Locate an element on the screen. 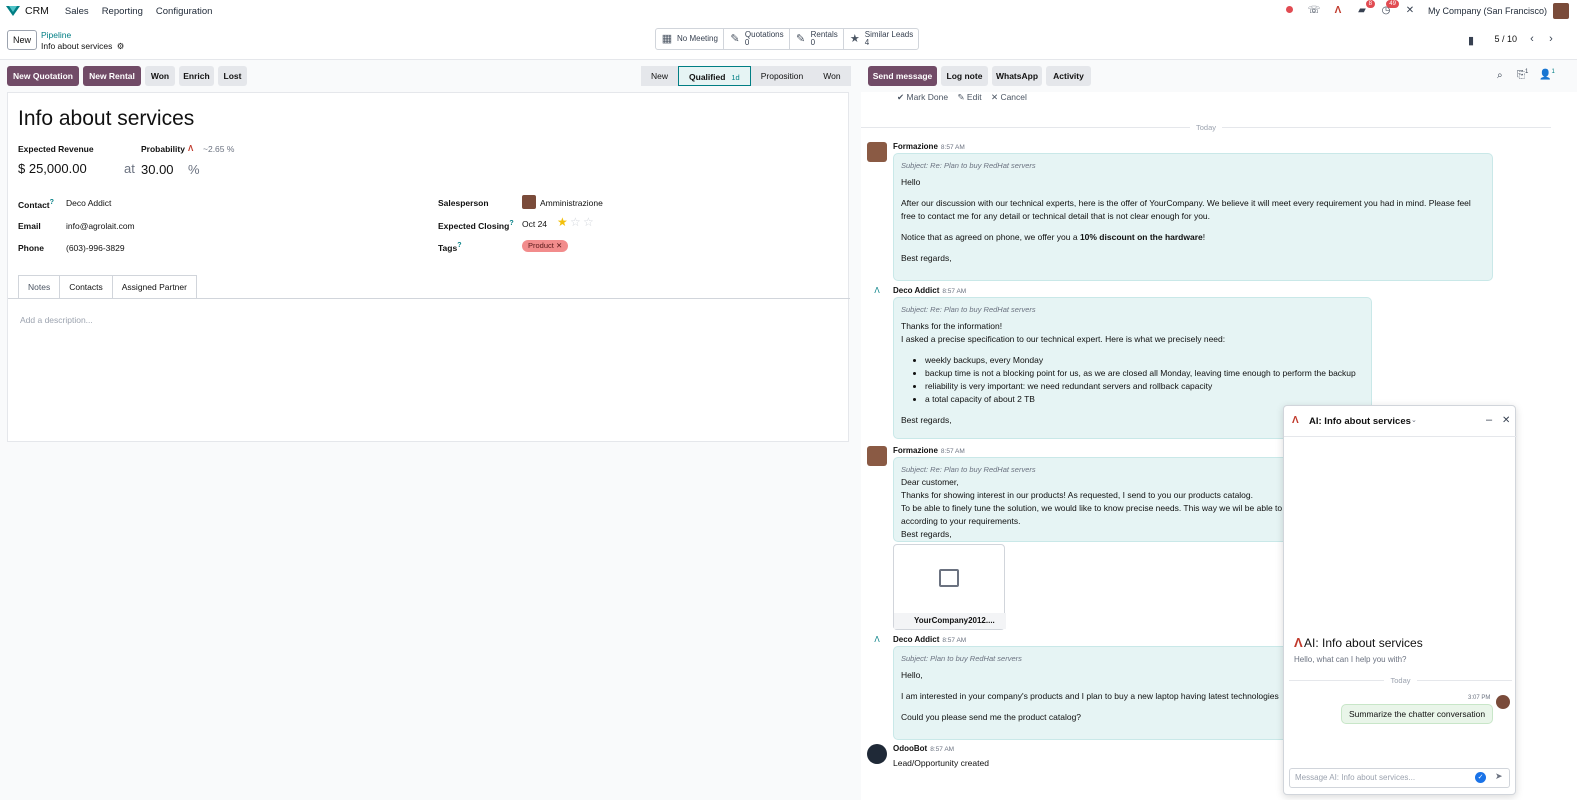 The image size is (1577, 800). lost-button: Lost is located at coordinates (232, 76).